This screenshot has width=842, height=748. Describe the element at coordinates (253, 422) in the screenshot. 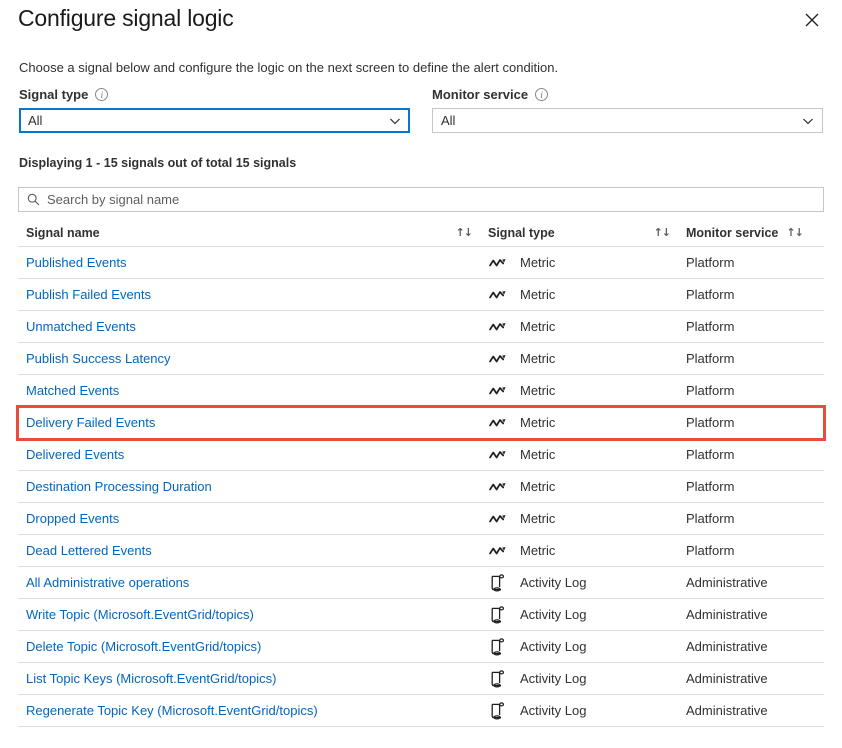

I see `signal-name-link: Delivery Failed Events` at that location.